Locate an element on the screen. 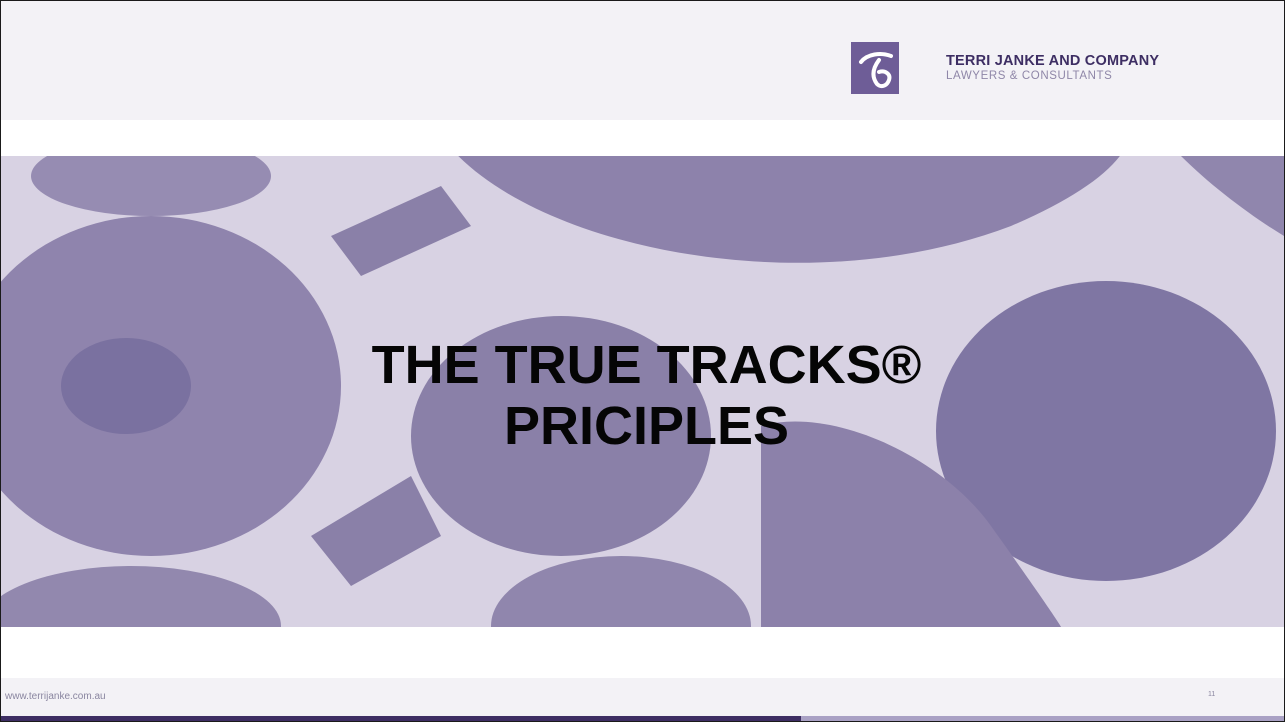 This screenshot has width=1285, height=722. company-name: TERRI JANKE AND COMPANY is located at coordinates (1053, 61).